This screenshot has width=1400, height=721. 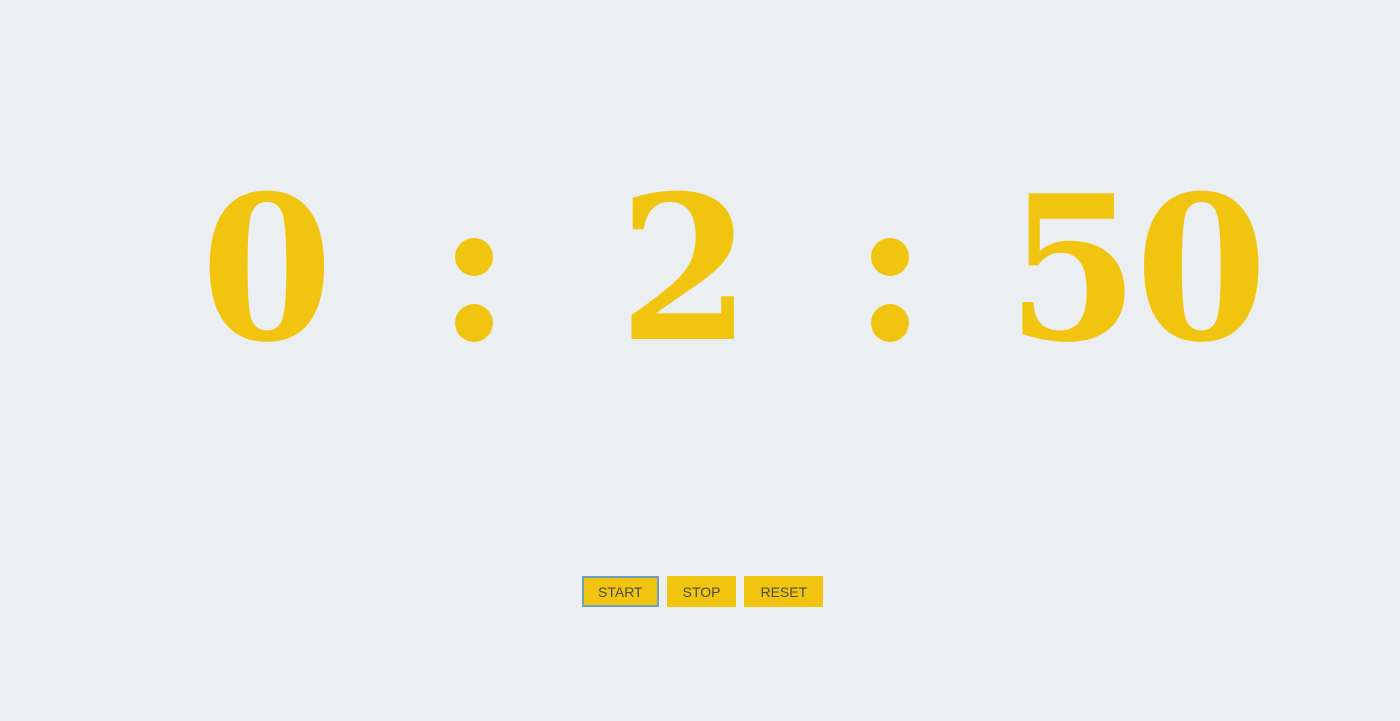 I want to click on hours-value: 0, so click(x=266, y=269).